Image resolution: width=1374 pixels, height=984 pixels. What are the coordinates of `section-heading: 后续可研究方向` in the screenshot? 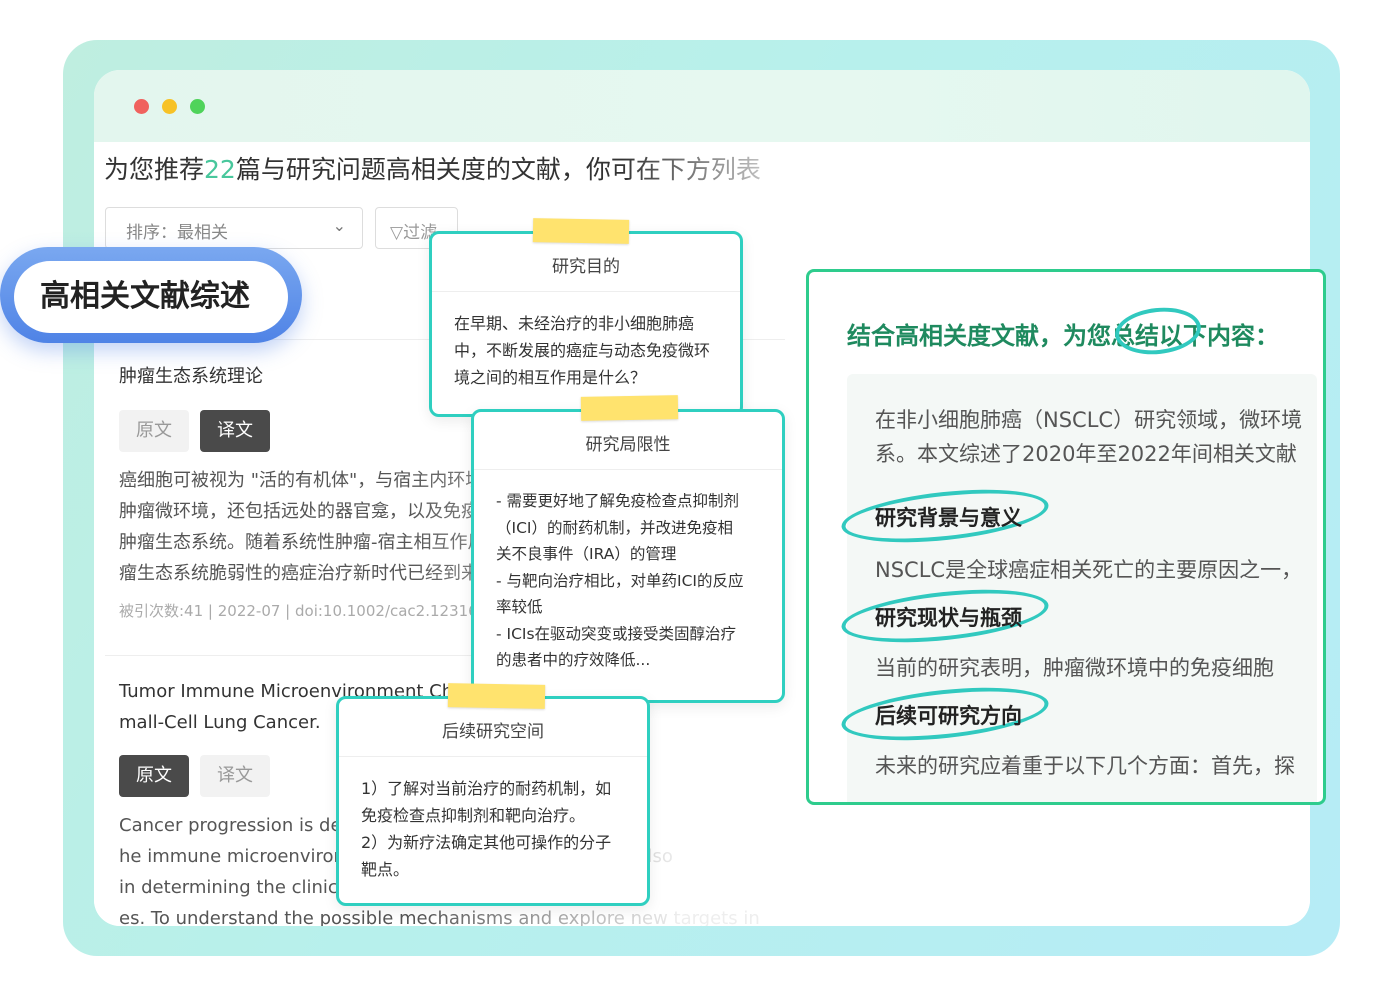 It's located at (948, 716).